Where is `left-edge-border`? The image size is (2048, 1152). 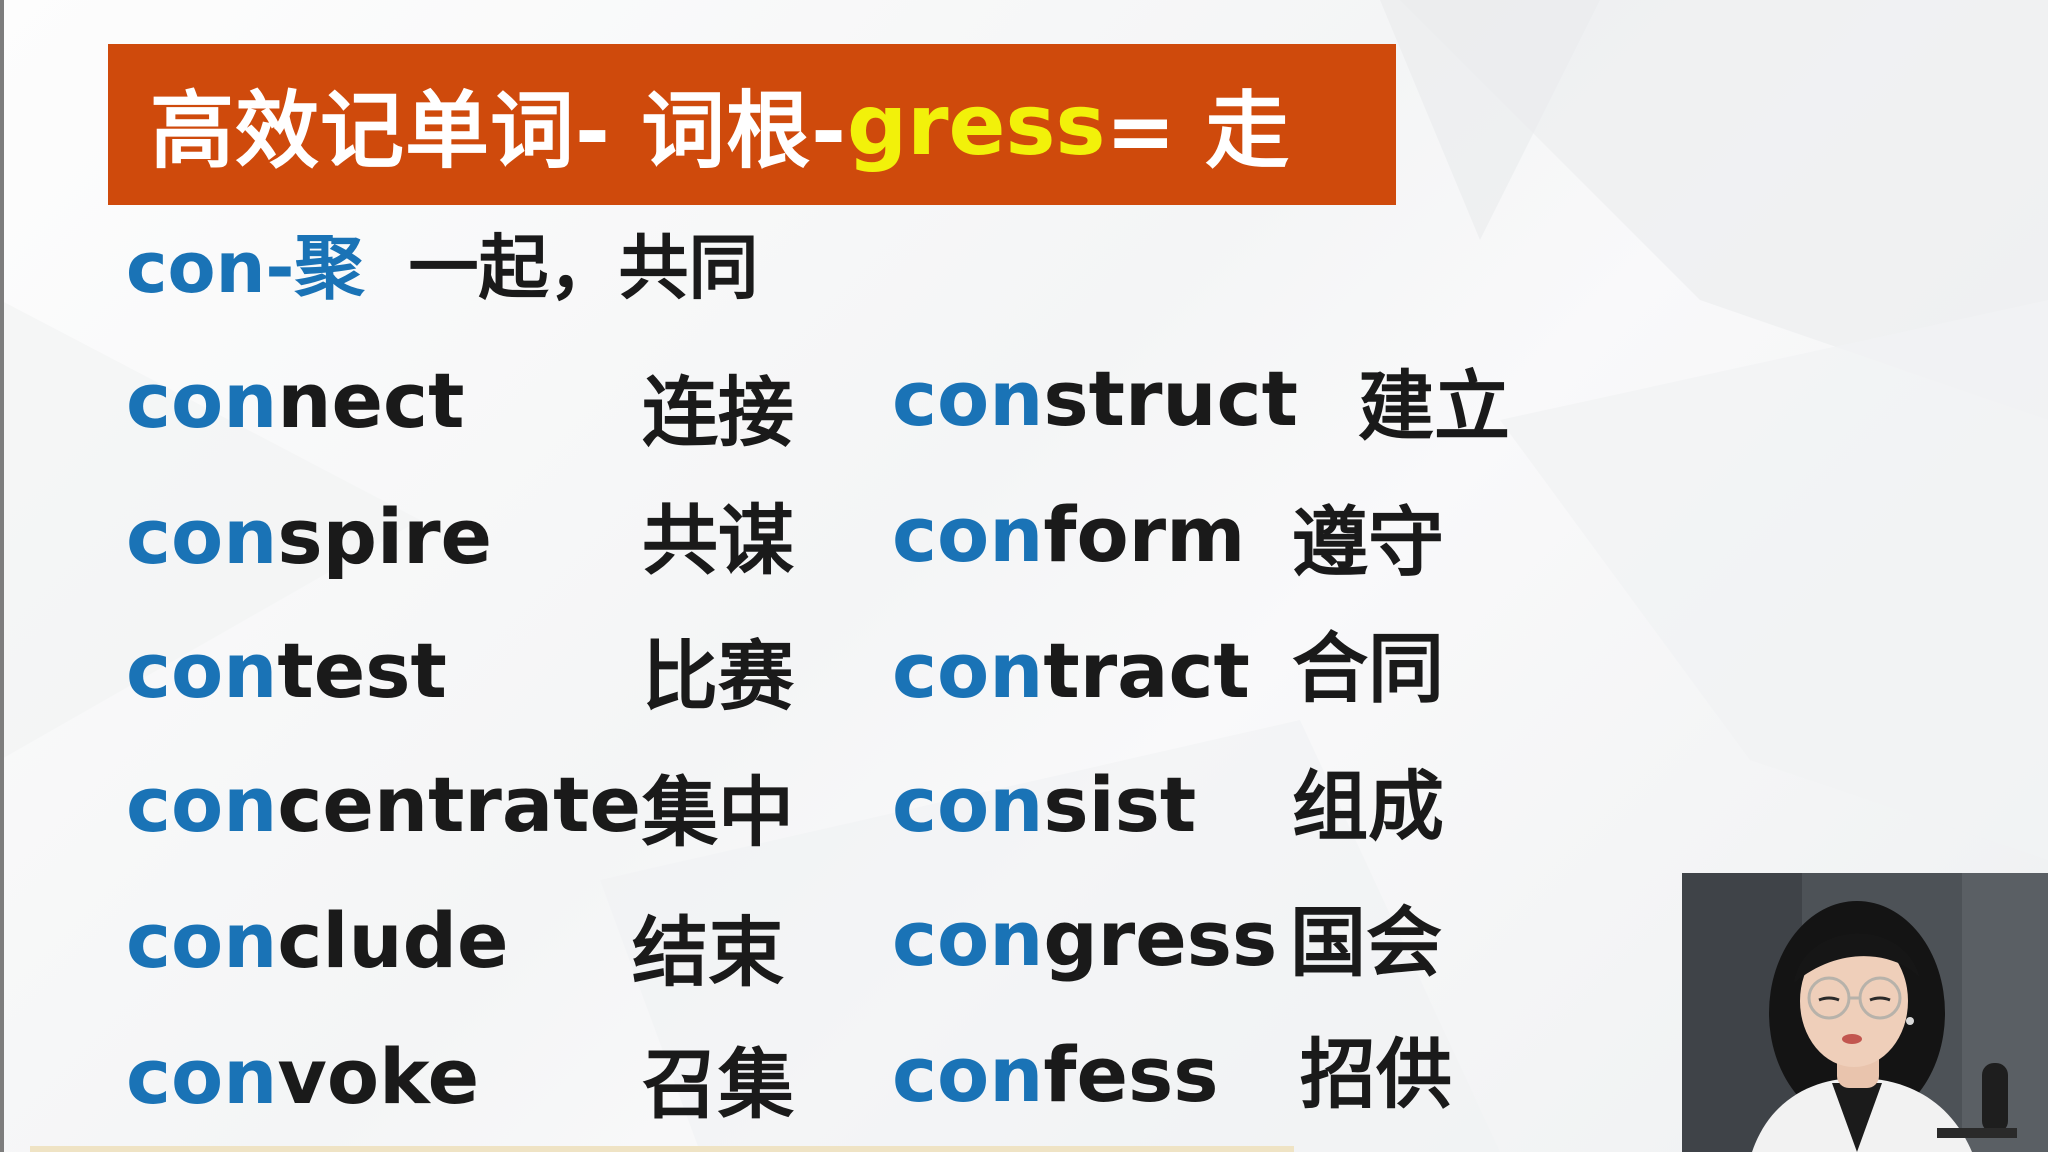
left-edge-border is located at coordinates (2, 576).